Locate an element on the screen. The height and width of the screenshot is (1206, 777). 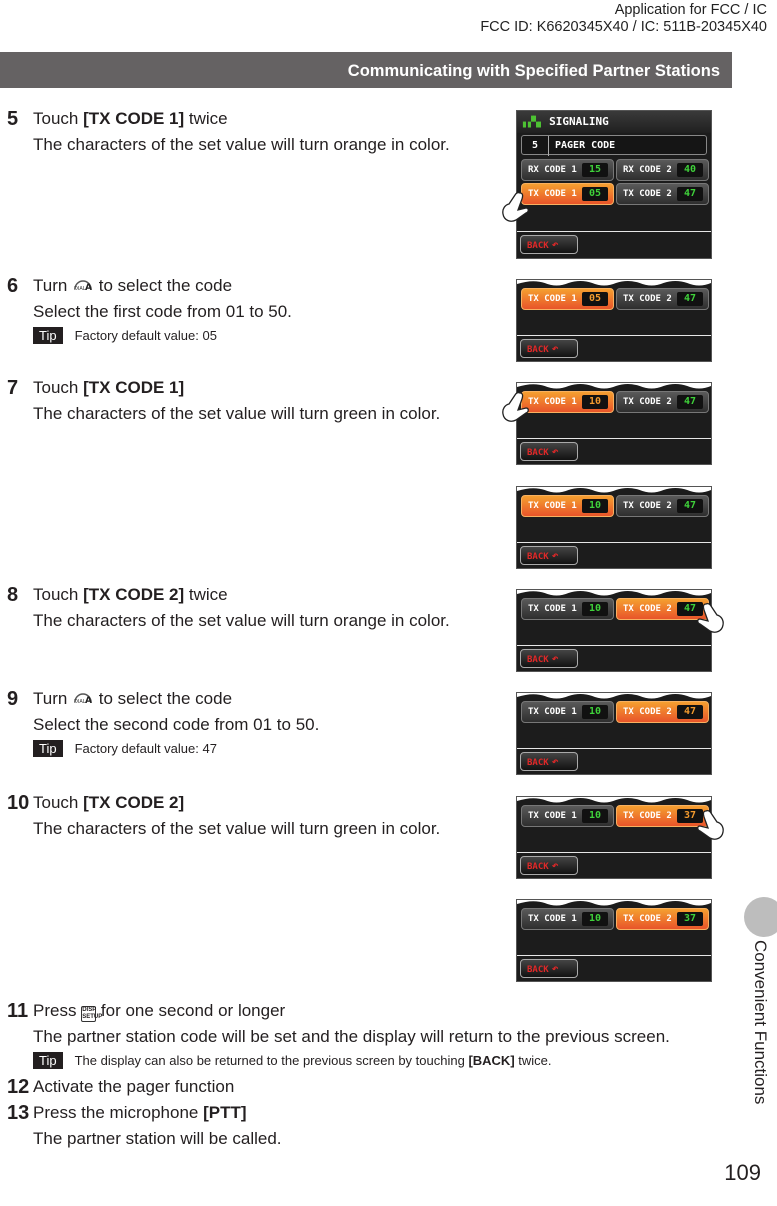
step-number: 5 is located at coordinates (13, 119).